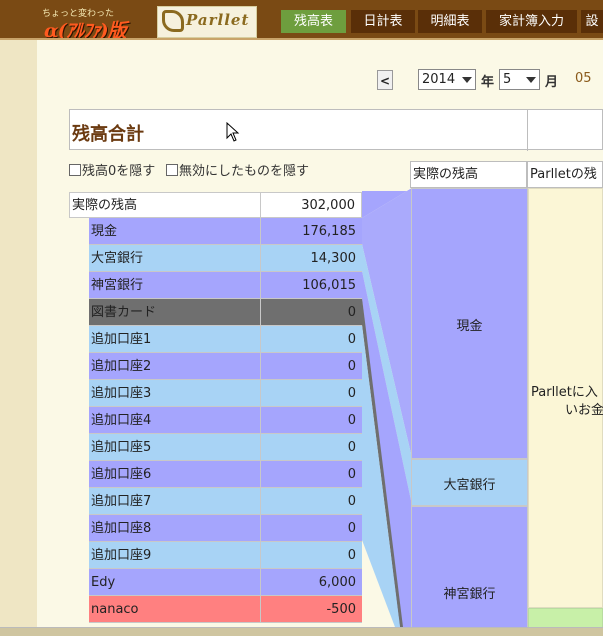 This screenshot has width=603, height=636. What do you see at coordinates (121, 528) in the screenshot?
I see `row-name: 追加口座8` at bounding box center [121, 528].